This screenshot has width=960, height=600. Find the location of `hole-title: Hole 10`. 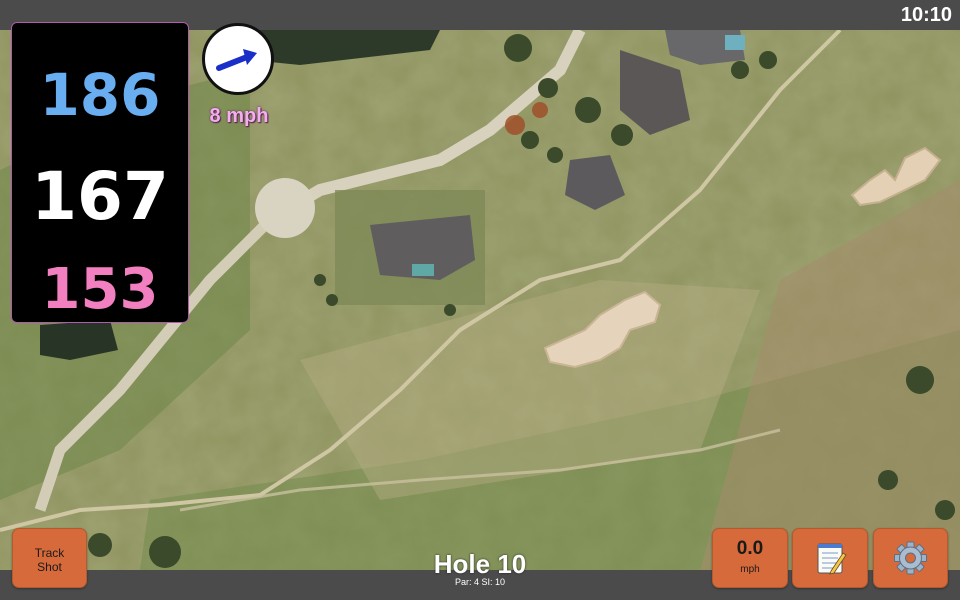

hole-title: Hole 10 is located at coordinates (480, 564).